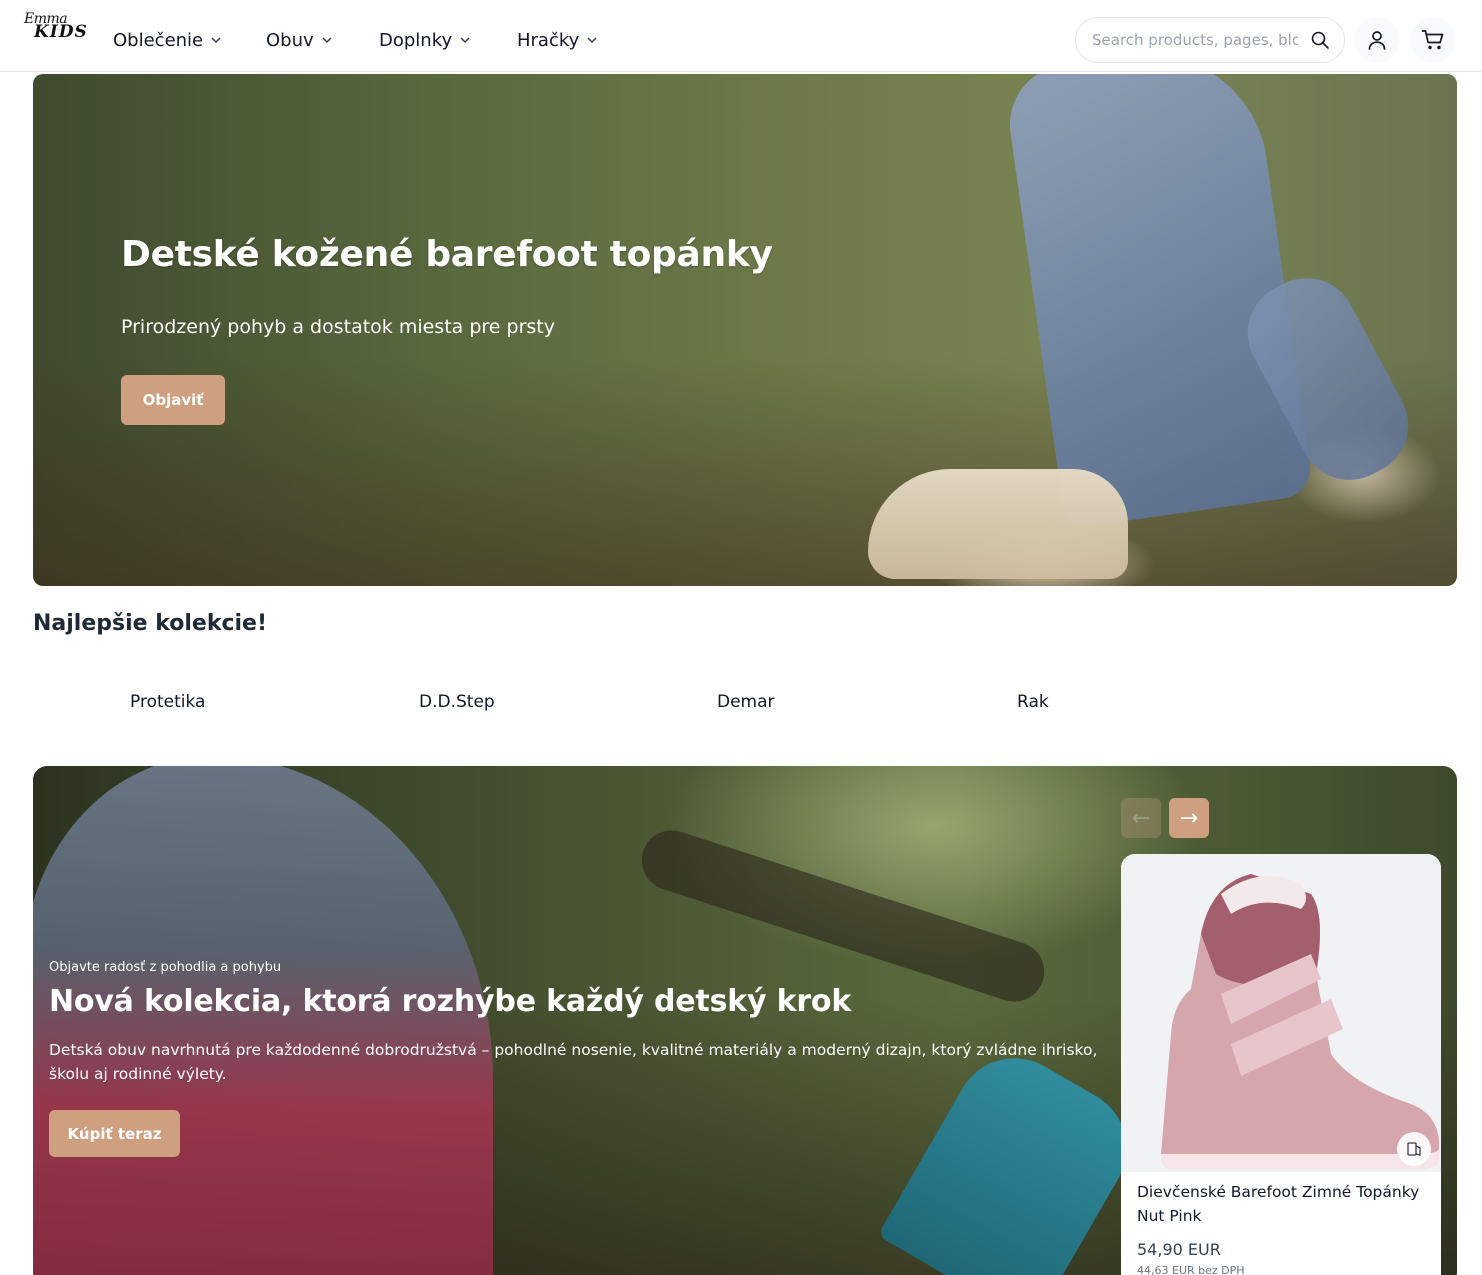 This screenshot has height=1275, width=1482. Describe the element at coordinates (746, 702) in the screenshot. I see `collection-link-demar: Demar` at that location.